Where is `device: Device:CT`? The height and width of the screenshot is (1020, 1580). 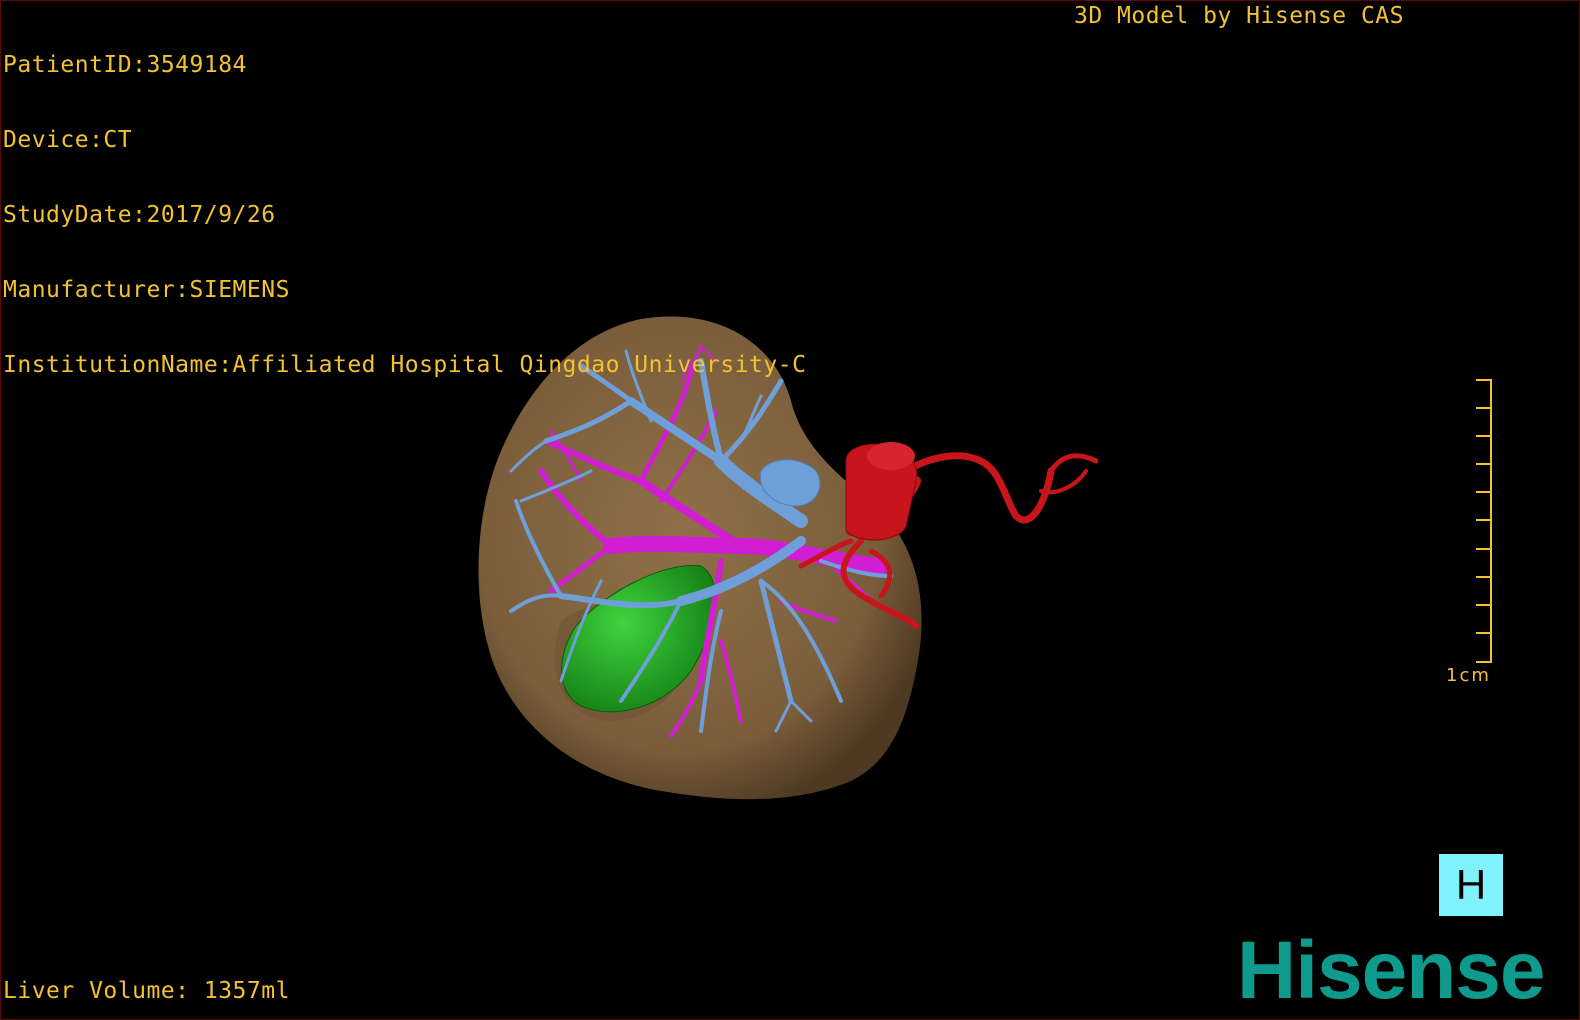
device: Device:CT is located at coordinates (68, 140).